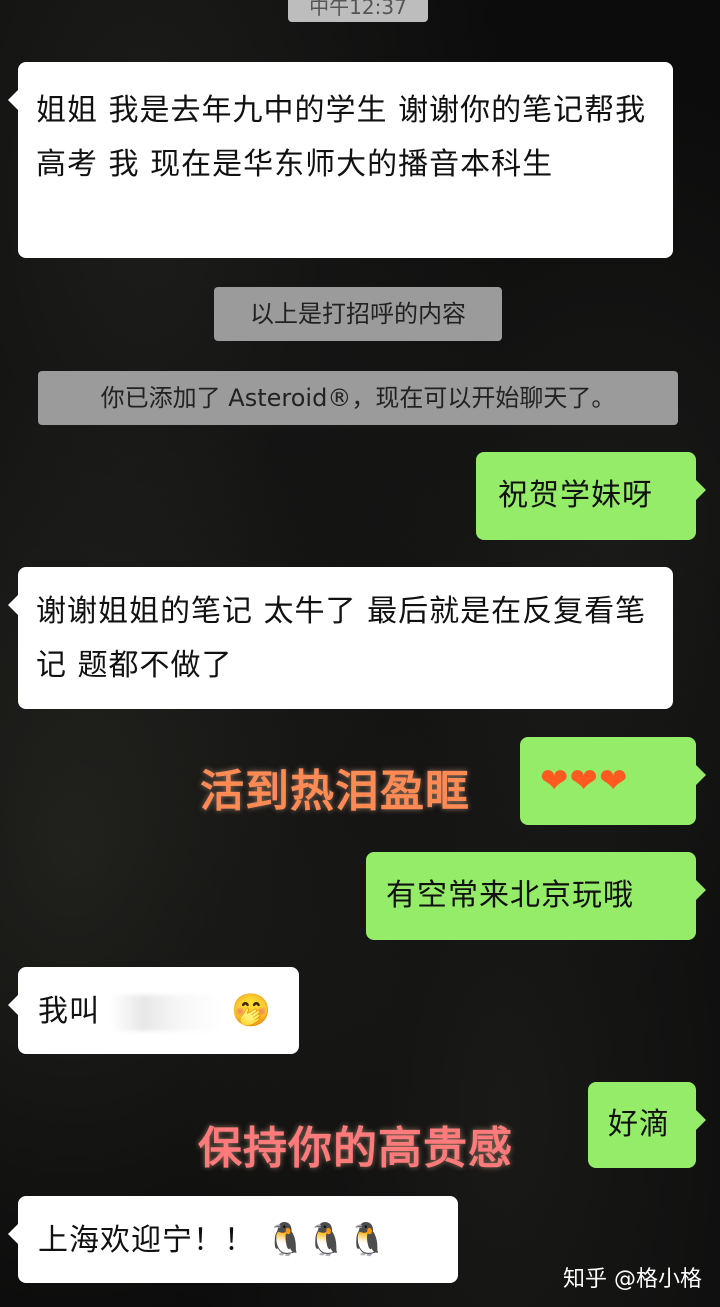 This screenshot has height=1307, width=720. What do you see at coordinates (251, 1010) in the screenshot?
I see `smirk-emoji-icon: 🤭` at bounding box center [251, 1010].